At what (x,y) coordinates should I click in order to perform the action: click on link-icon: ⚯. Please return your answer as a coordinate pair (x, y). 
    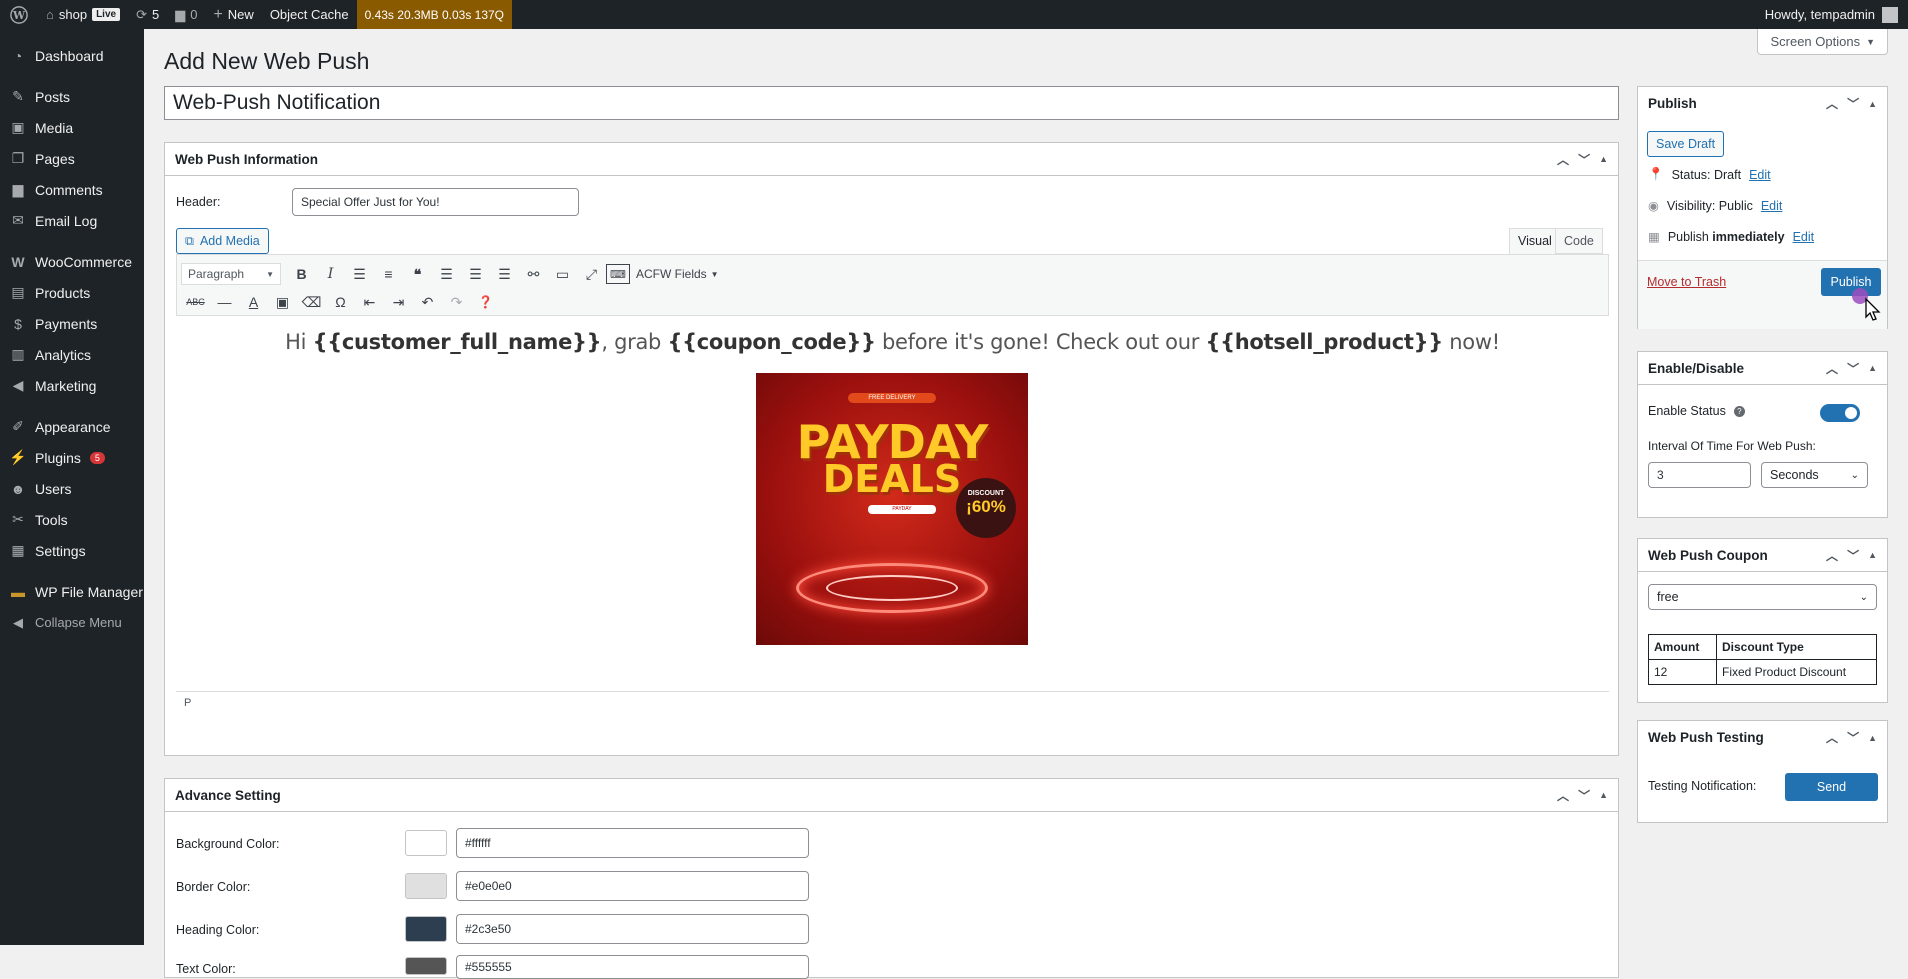
    Looking at the image, I should click on (533, 274).